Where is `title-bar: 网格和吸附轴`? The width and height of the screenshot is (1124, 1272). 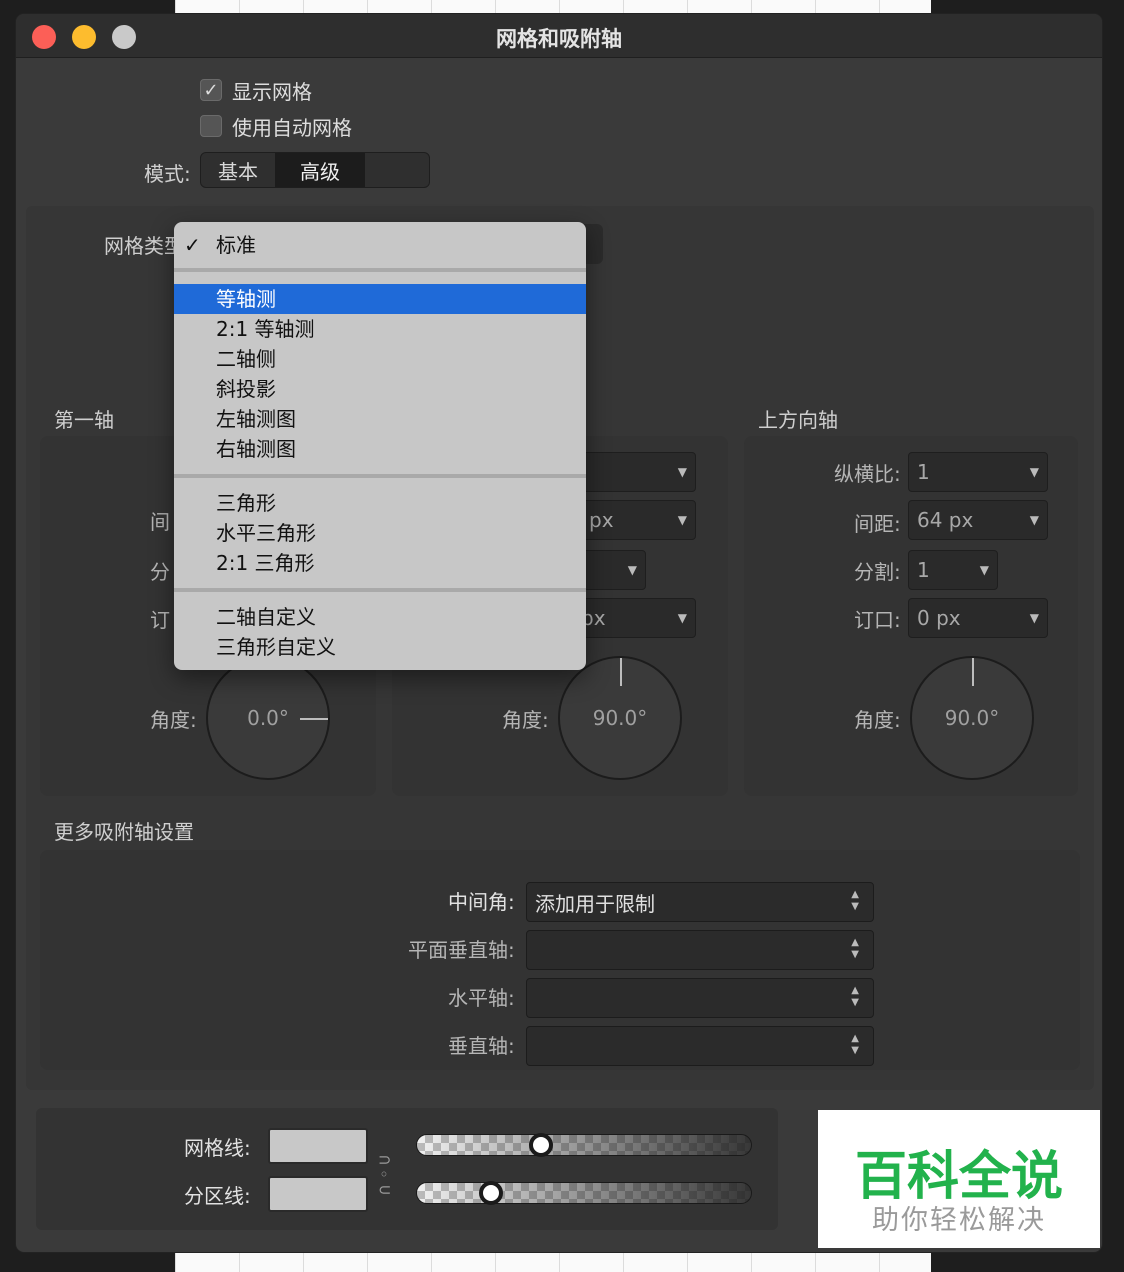 title-bar: 网格和吸附轴 is located at coordinates (559, 36).